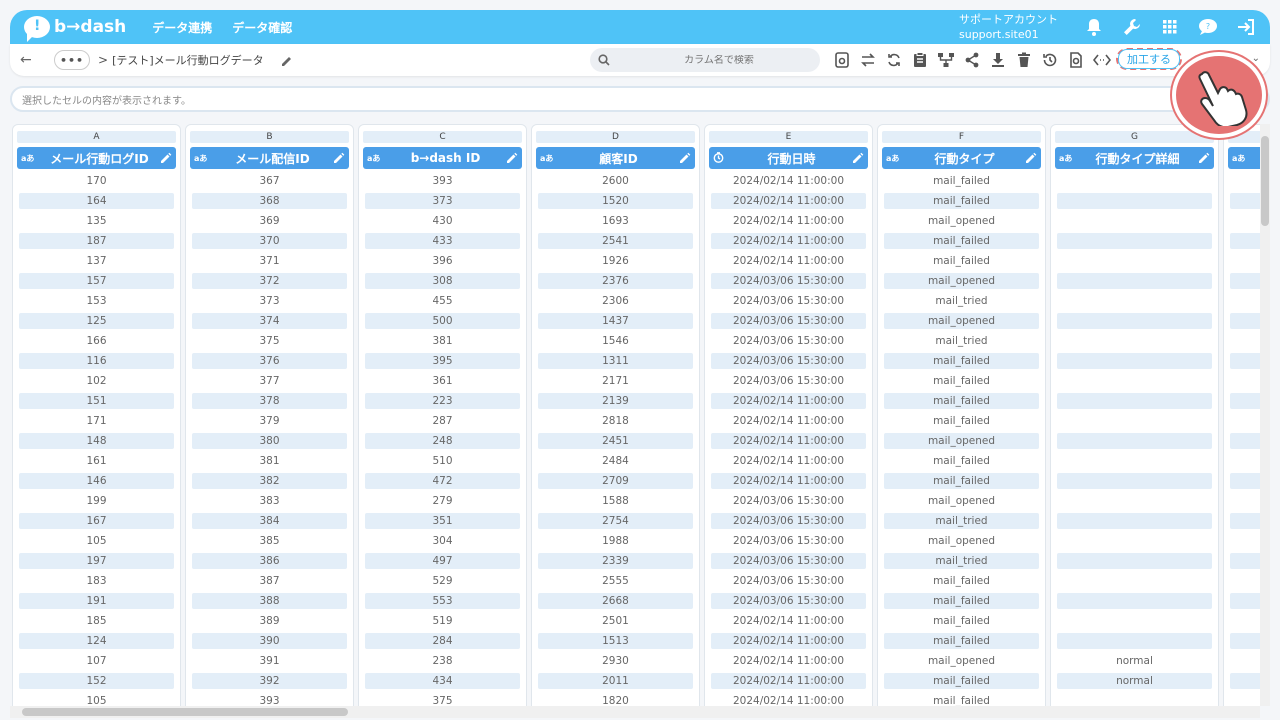  I want to click on table-cell: 1520, so click(615, 201).